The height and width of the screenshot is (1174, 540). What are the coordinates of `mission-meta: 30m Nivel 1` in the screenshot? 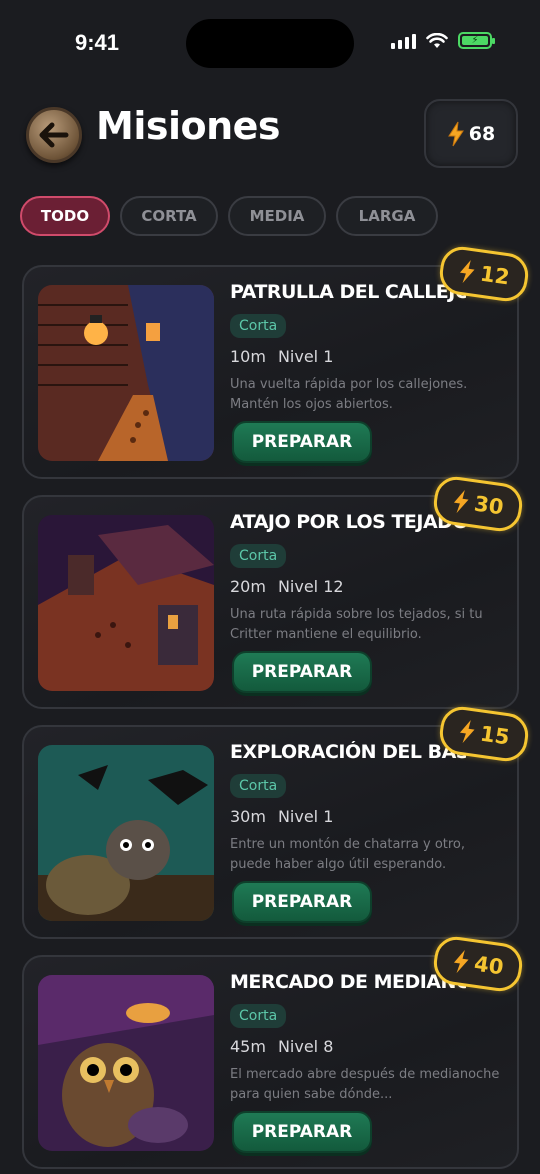 It's located at (281, 816).